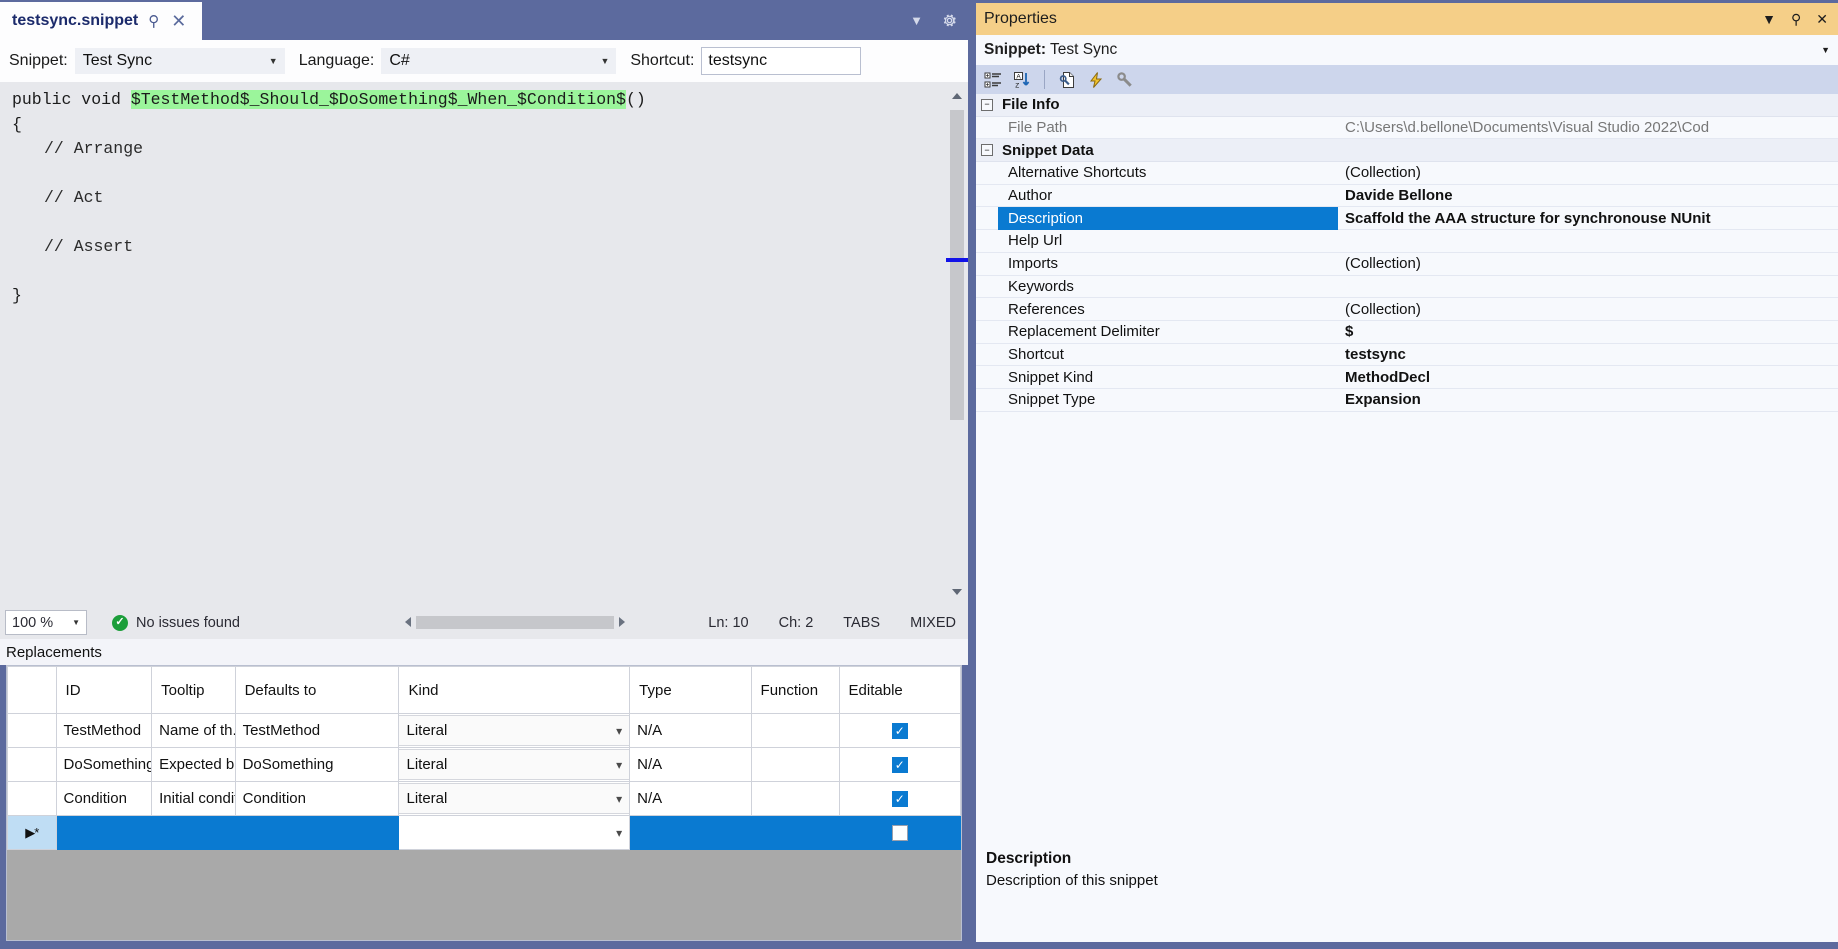 The height and width of the screenshot is (949, 1838). What do you see at coordinates (193, 832) in the screenshot?
I see `cell-tooltip` at bounding box center [193, 832].